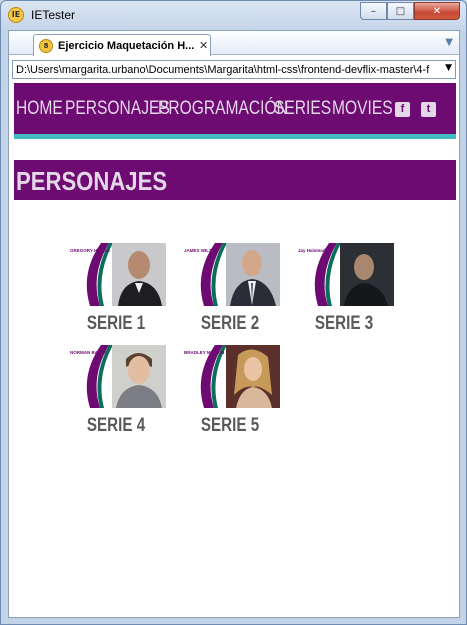  What do you see at coordinates (117, 109) in the screenshot?
I see `nav-link-personajes: PERSONAJES` at bounding box center [117, 109].